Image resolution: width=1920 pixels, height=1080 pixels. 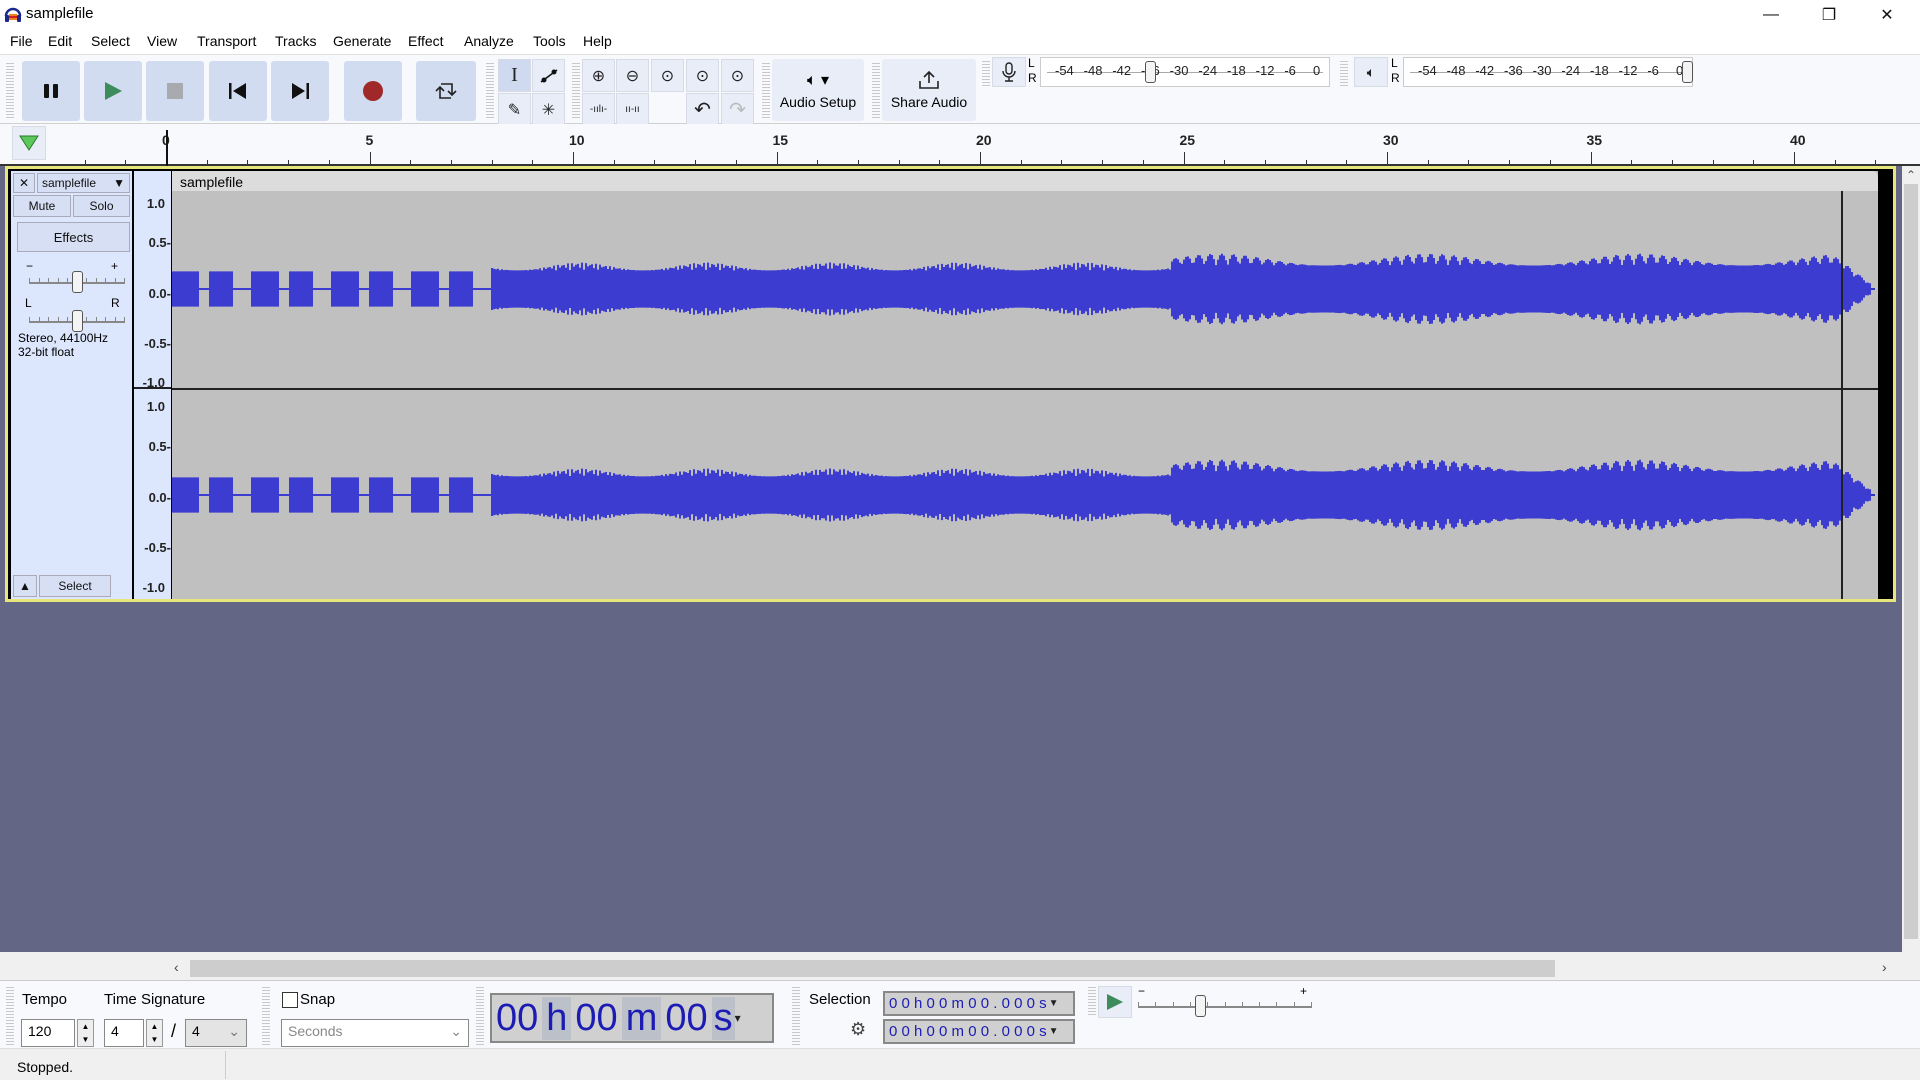 I want to click on vertical-scroll-thumb, so click(x=1911, y=561).